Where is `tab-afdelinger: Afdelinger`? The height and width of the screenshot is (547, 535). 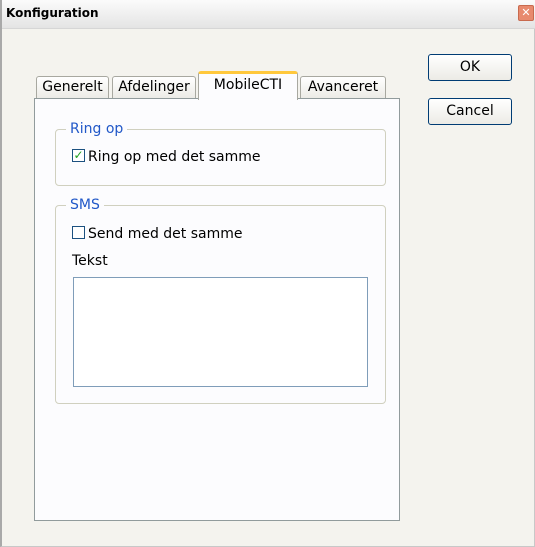
tab-afdelinger: Afdelinger is located at coordinates (154, 87).